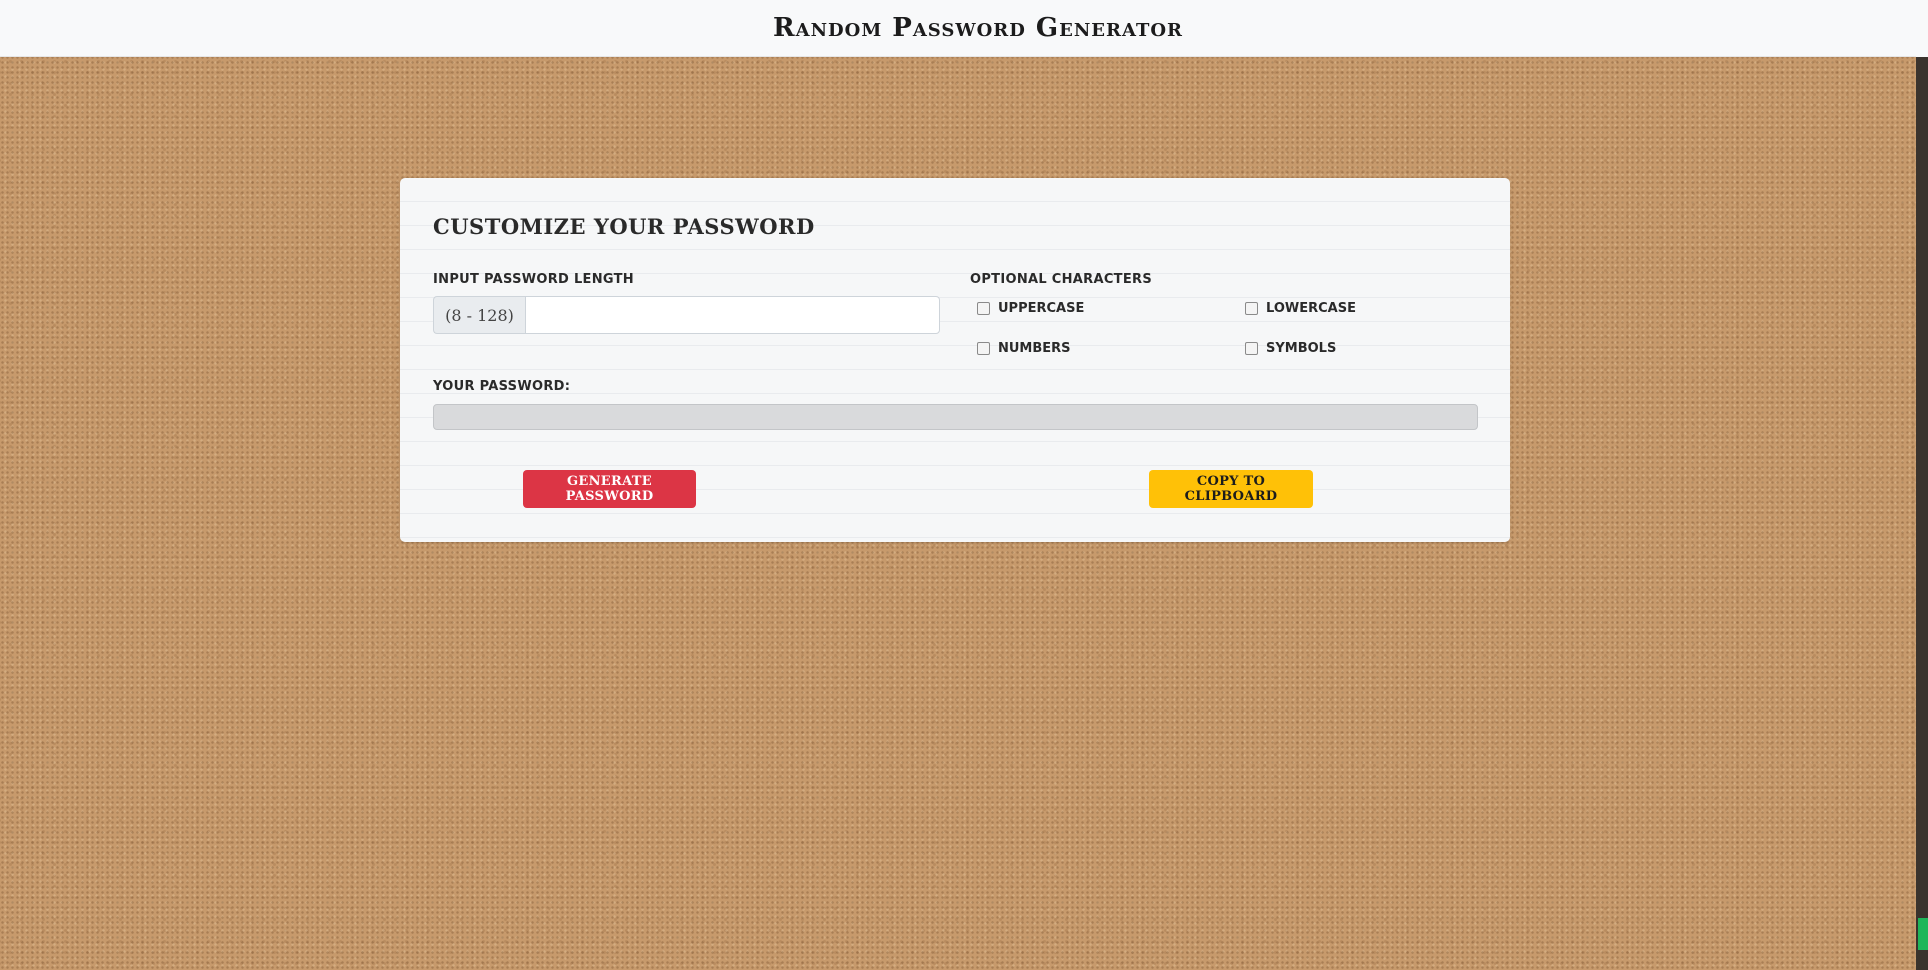 The width and height of the screenshot is (1928, 970). Describe the element at coordinates (533, 279) in the screenshot. I see `length-label: Input Password Length` at that location.